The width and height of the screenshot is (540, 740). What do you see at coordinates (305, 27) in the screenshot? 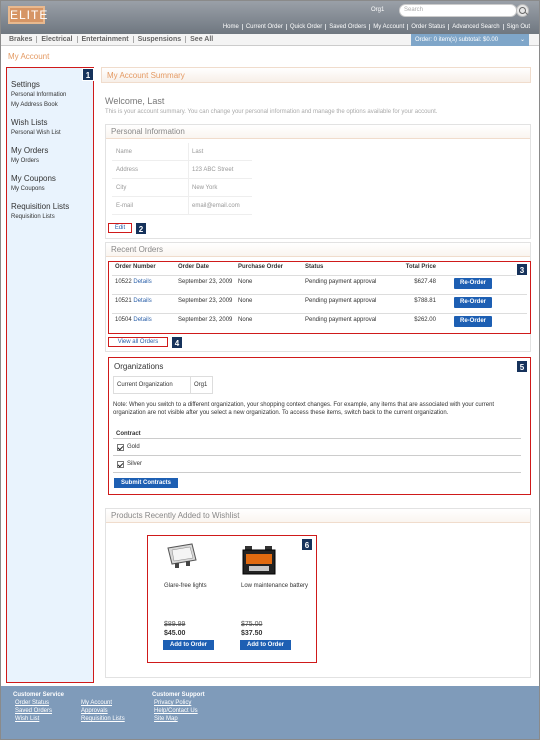
I see `nav-quick-order: Quick Order` at bounding box center [305, 27].